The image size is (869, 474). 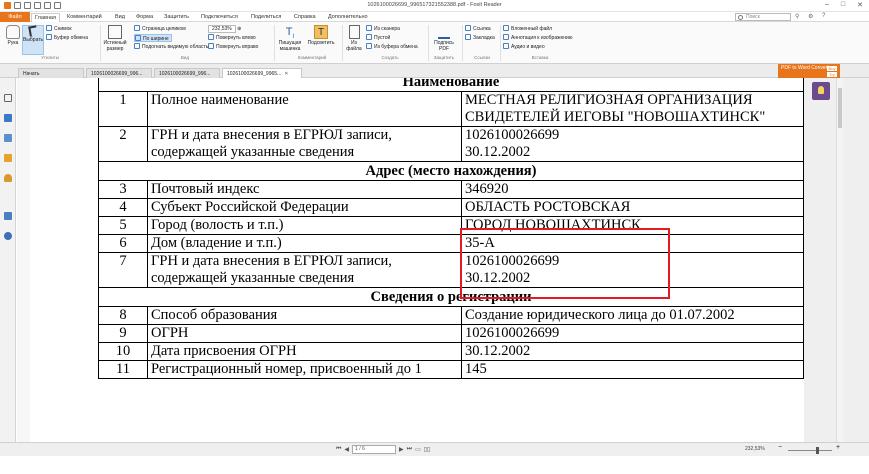 What do you see at coordinates (15, 17) in the screenshot?
I see `tab-file: Файл` at bounding box center [15, 17].